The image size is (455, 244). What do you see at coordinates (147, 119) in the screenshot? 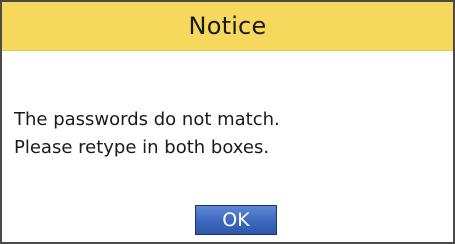
I see `message-line-1: The passwords do not match.` at bounding box center [147, 119].